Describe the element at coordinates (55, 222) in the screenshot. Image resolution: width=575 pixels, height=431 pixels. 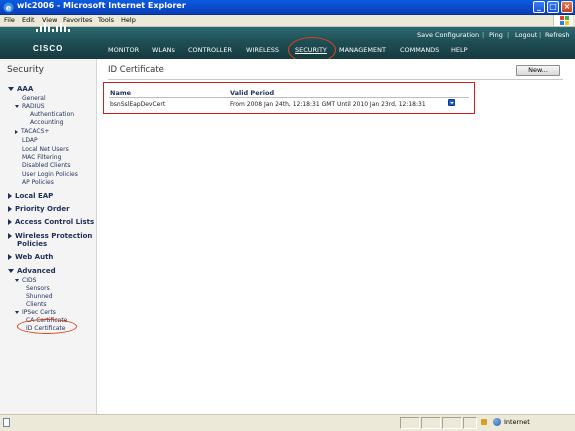
I see `sidebar-item-label: Access Control Lists` at that location.